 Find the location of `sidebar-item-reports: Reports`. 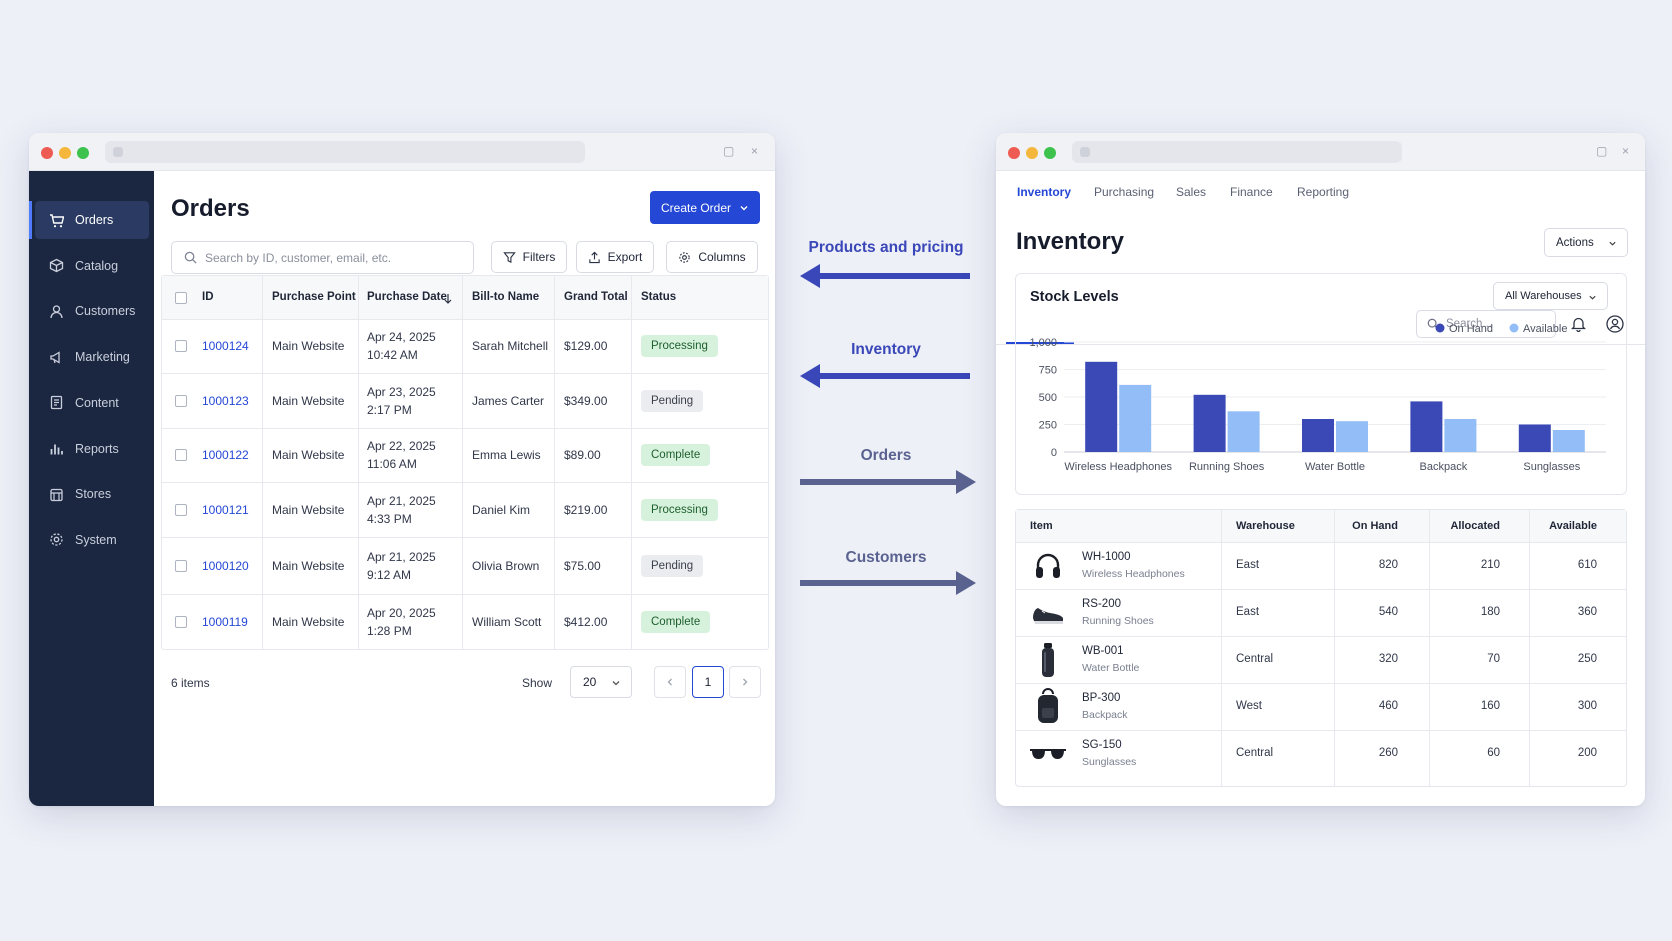

sidebar-item-reports: Reports is located at coordinates (92, 449).